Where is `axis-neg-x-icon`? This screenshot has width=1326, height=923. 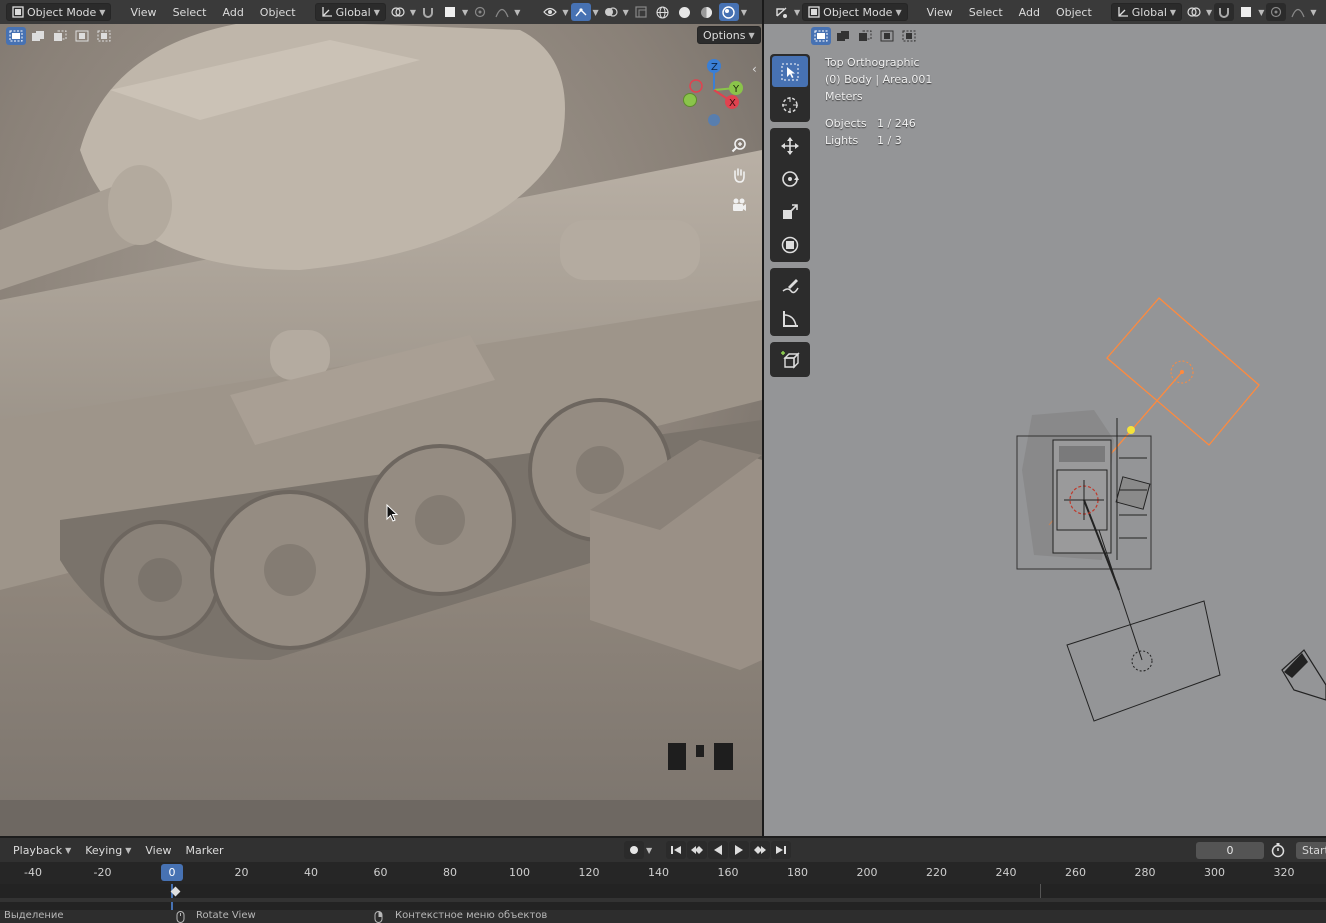
axis-neg-x-icon is located at coordinates (696, 86).